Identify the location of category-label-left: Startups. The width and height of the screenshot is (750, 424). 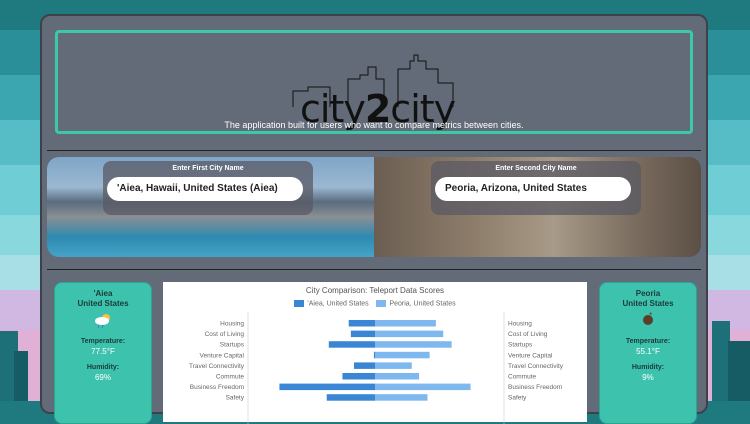
(232, 345).